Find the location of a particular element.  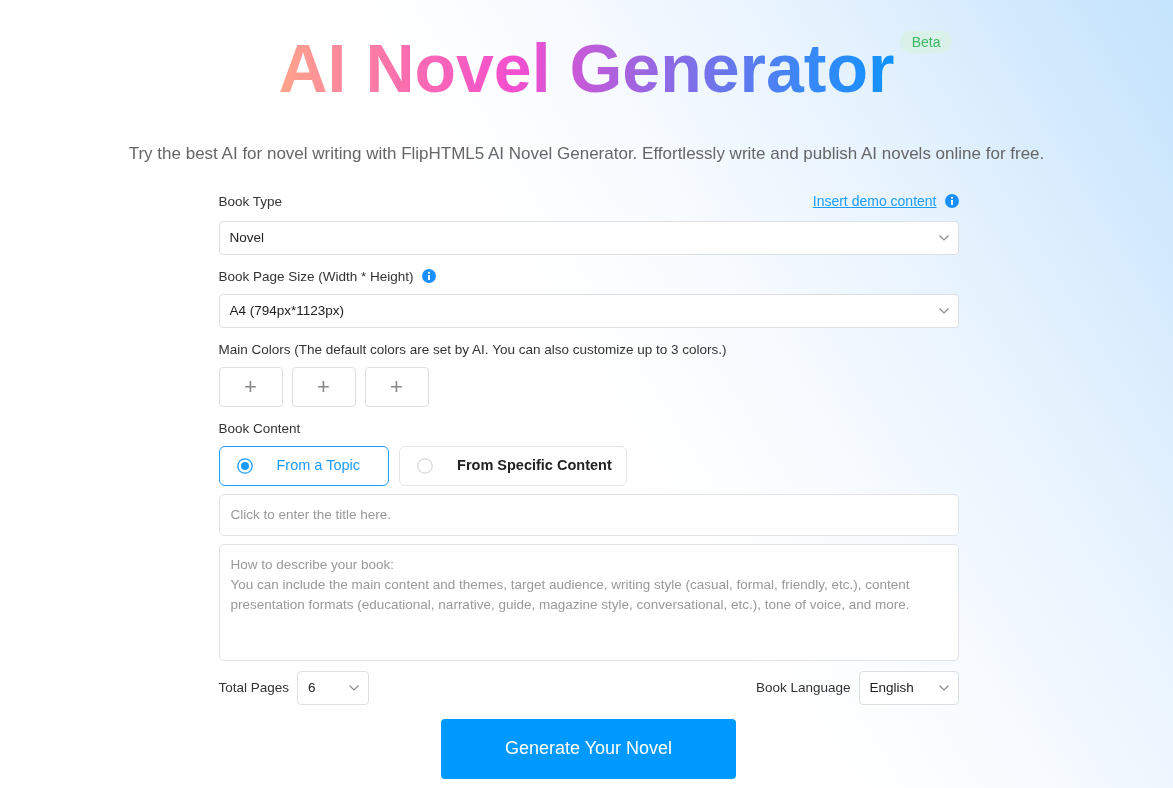

demo-content-link: Insert demo content is located at coordinates (874, 201).